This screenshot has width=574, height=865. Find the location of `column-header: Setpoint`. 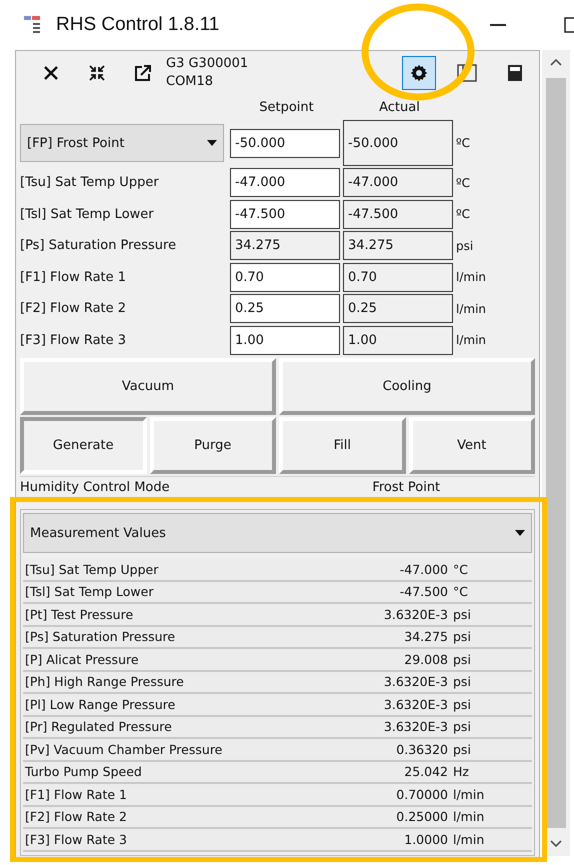

column-header: Setpoint is located at coordinates (286, 107).